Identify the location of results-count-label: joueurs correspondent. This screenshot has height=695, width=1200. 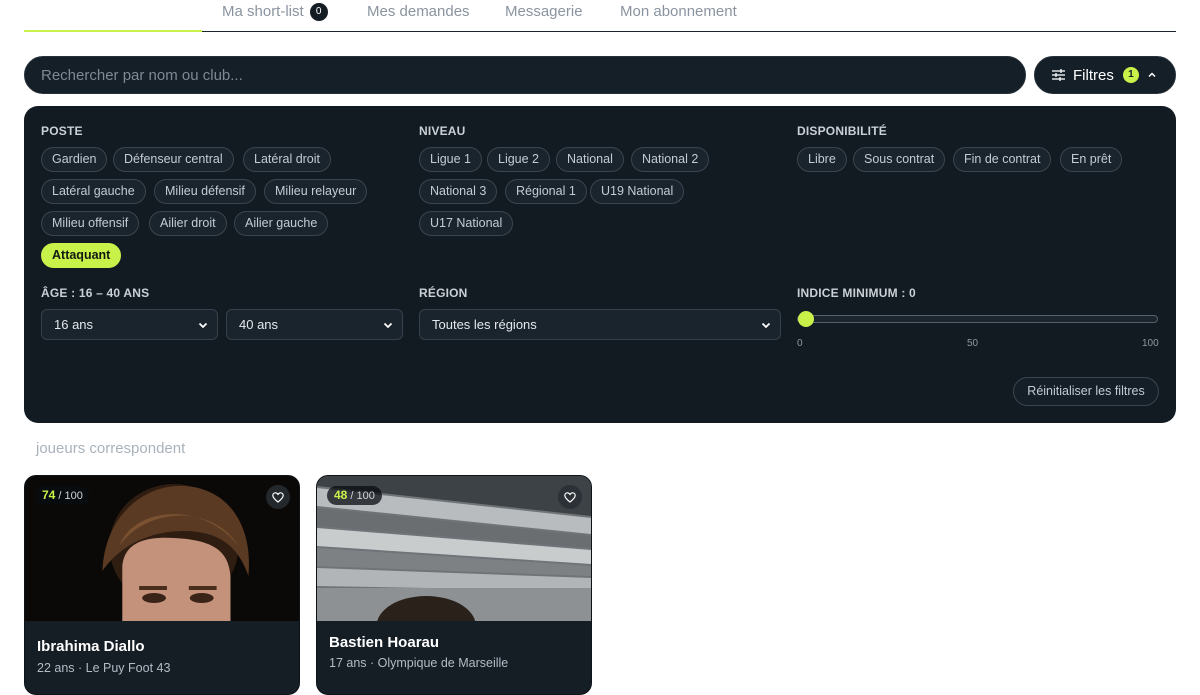
(111, 448).